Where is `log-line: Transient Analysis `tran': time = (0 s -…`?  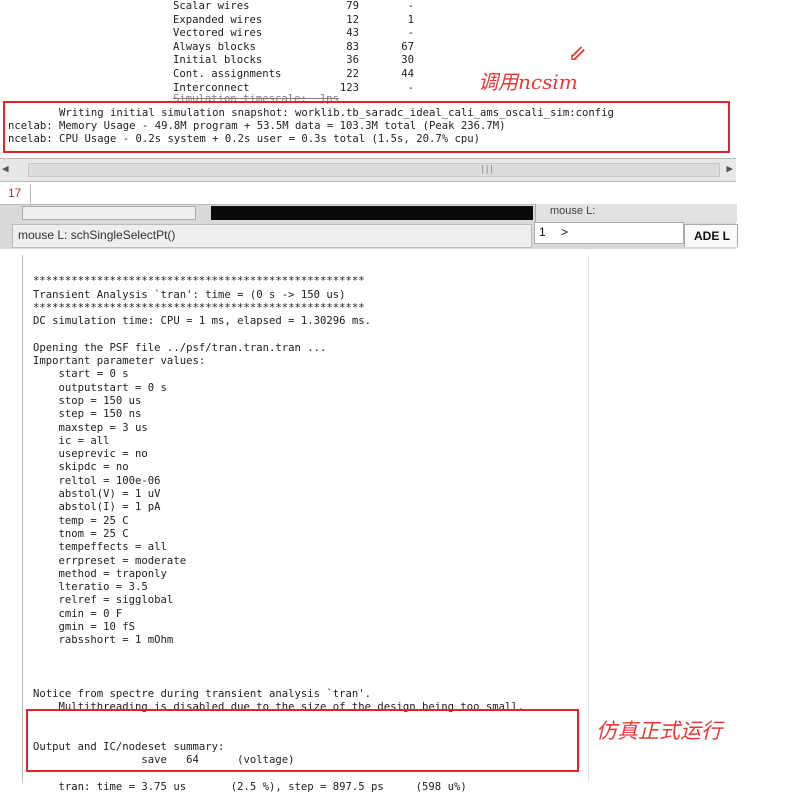
log-line: Transient Analysis `tran': time = (0 s -… is located at coordinates (189, 294).